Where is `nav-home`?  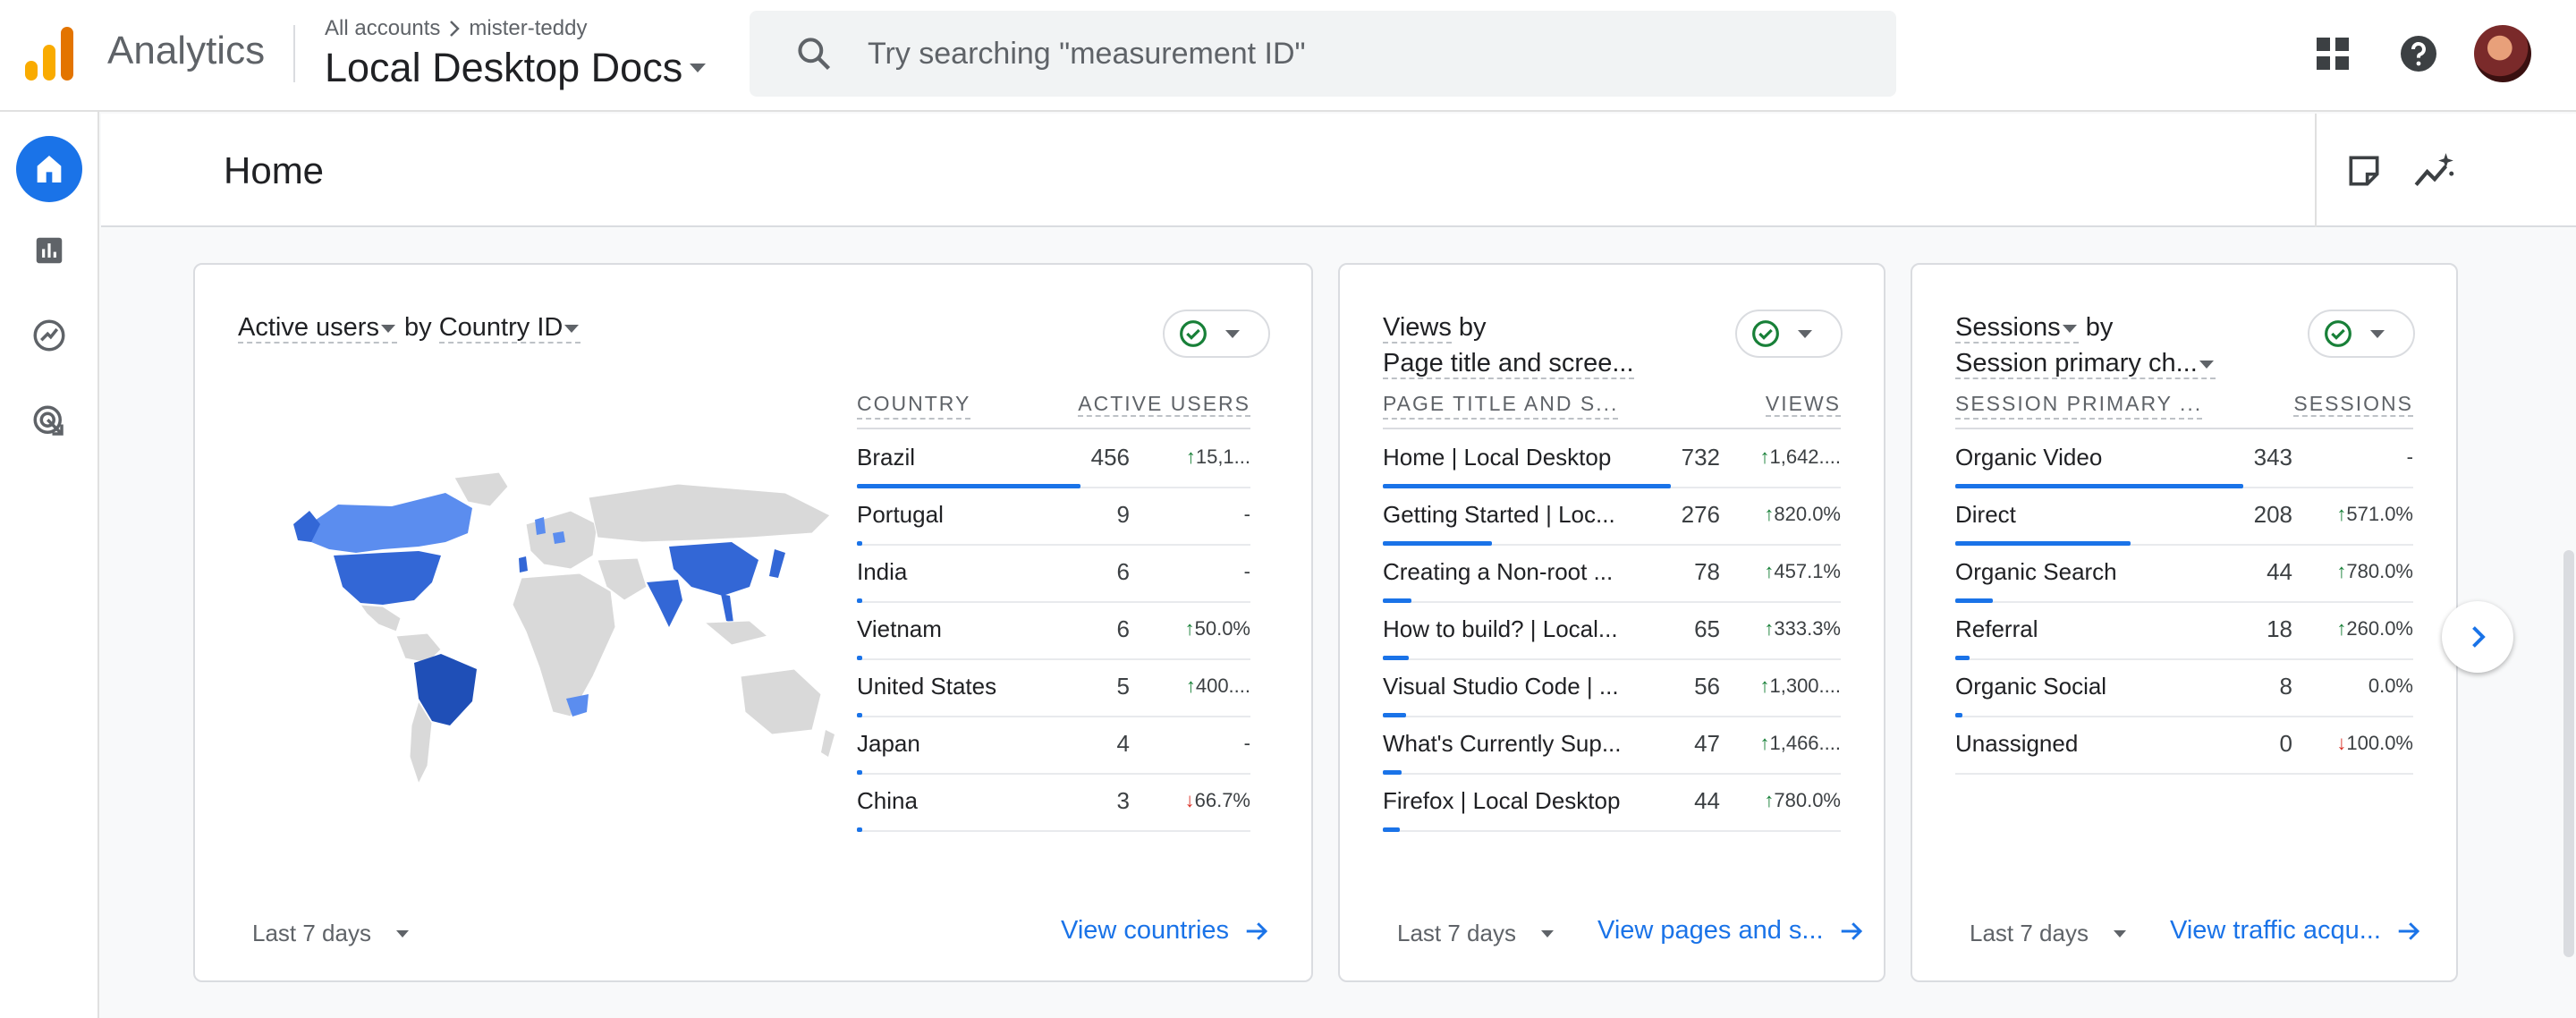 nav-home is located at coordinates (49, 169).